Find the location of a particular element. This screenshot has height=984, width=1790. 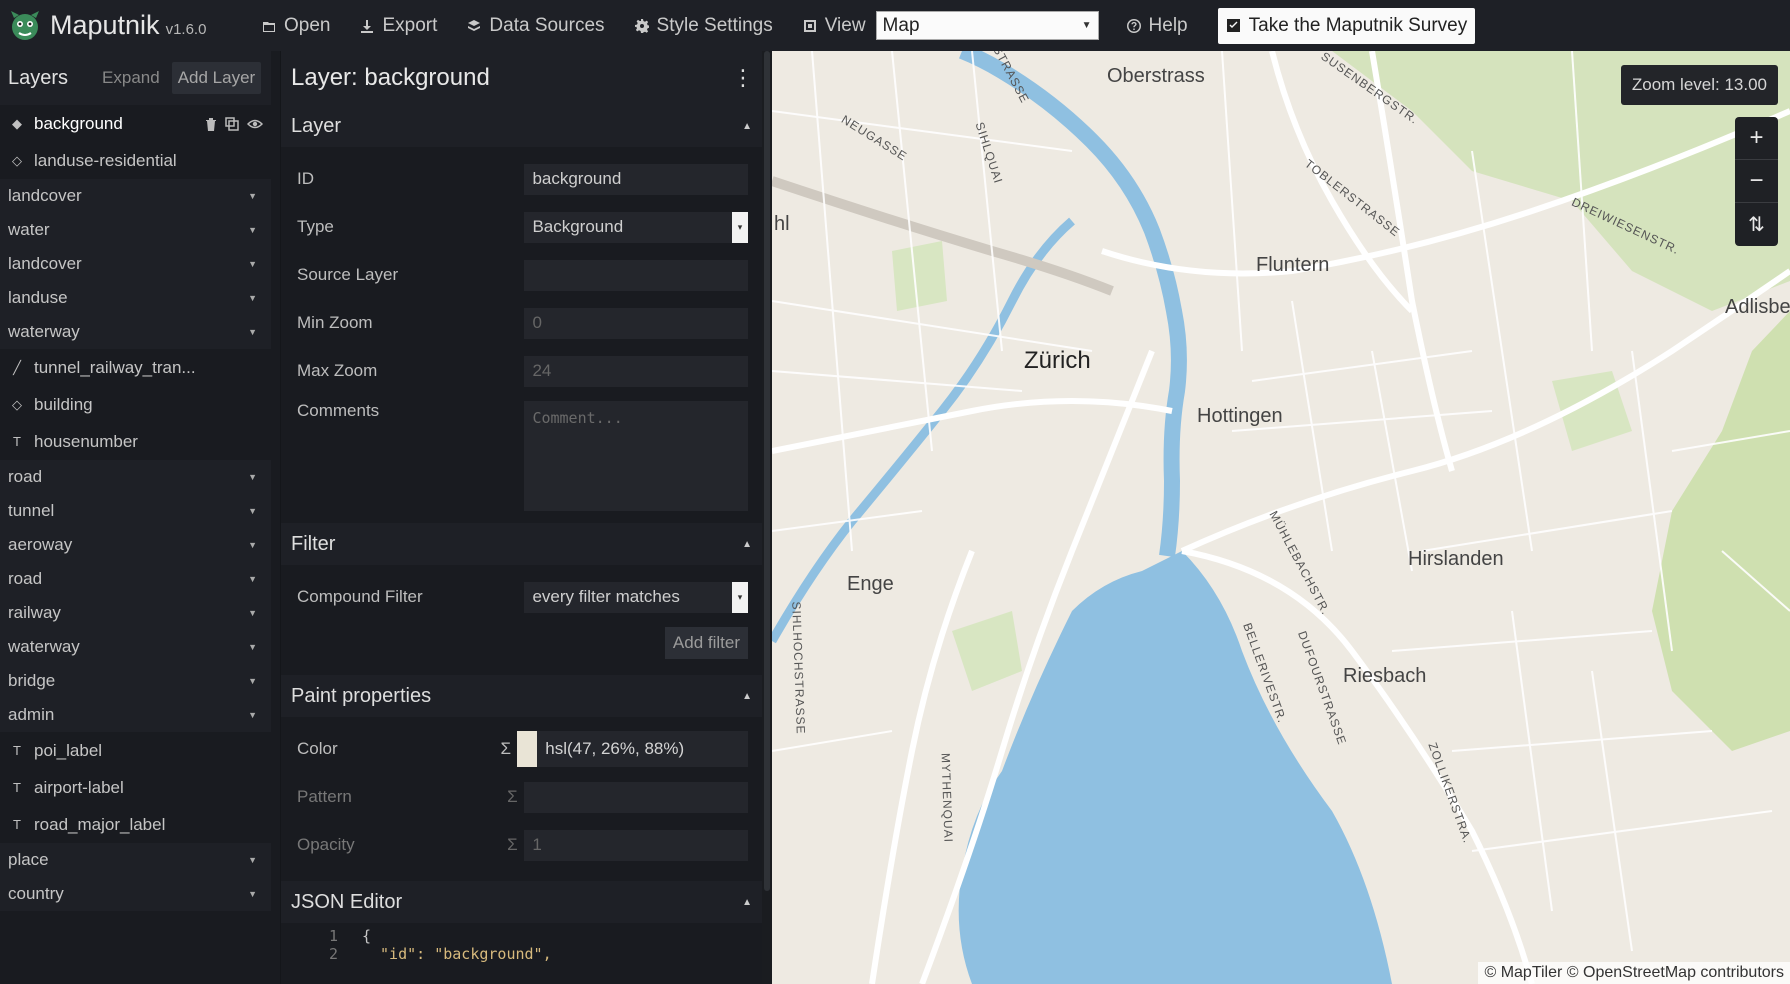

layer-group-6: waterway ▼ is located at coordinates (135, 332).